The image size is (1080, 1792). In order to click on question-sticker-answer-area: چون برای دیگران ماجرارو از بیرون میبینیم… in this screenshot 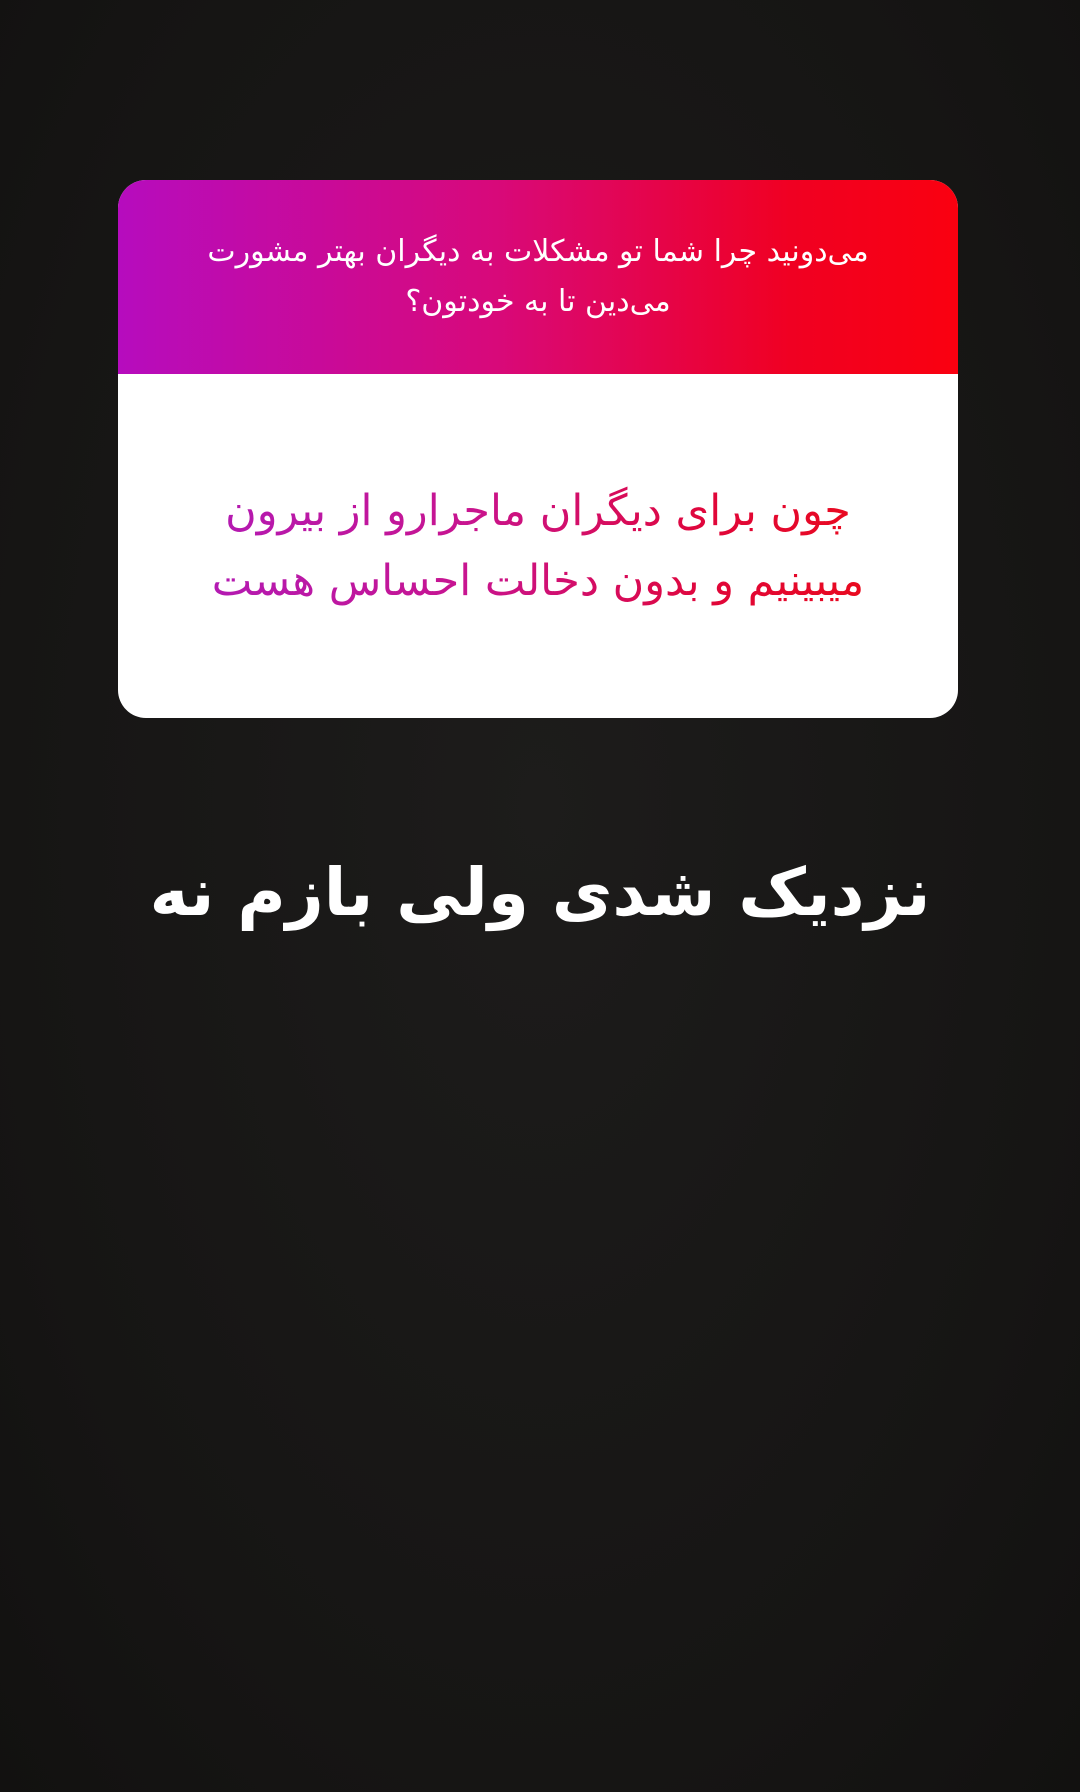, I will do `click(538, 546)`.